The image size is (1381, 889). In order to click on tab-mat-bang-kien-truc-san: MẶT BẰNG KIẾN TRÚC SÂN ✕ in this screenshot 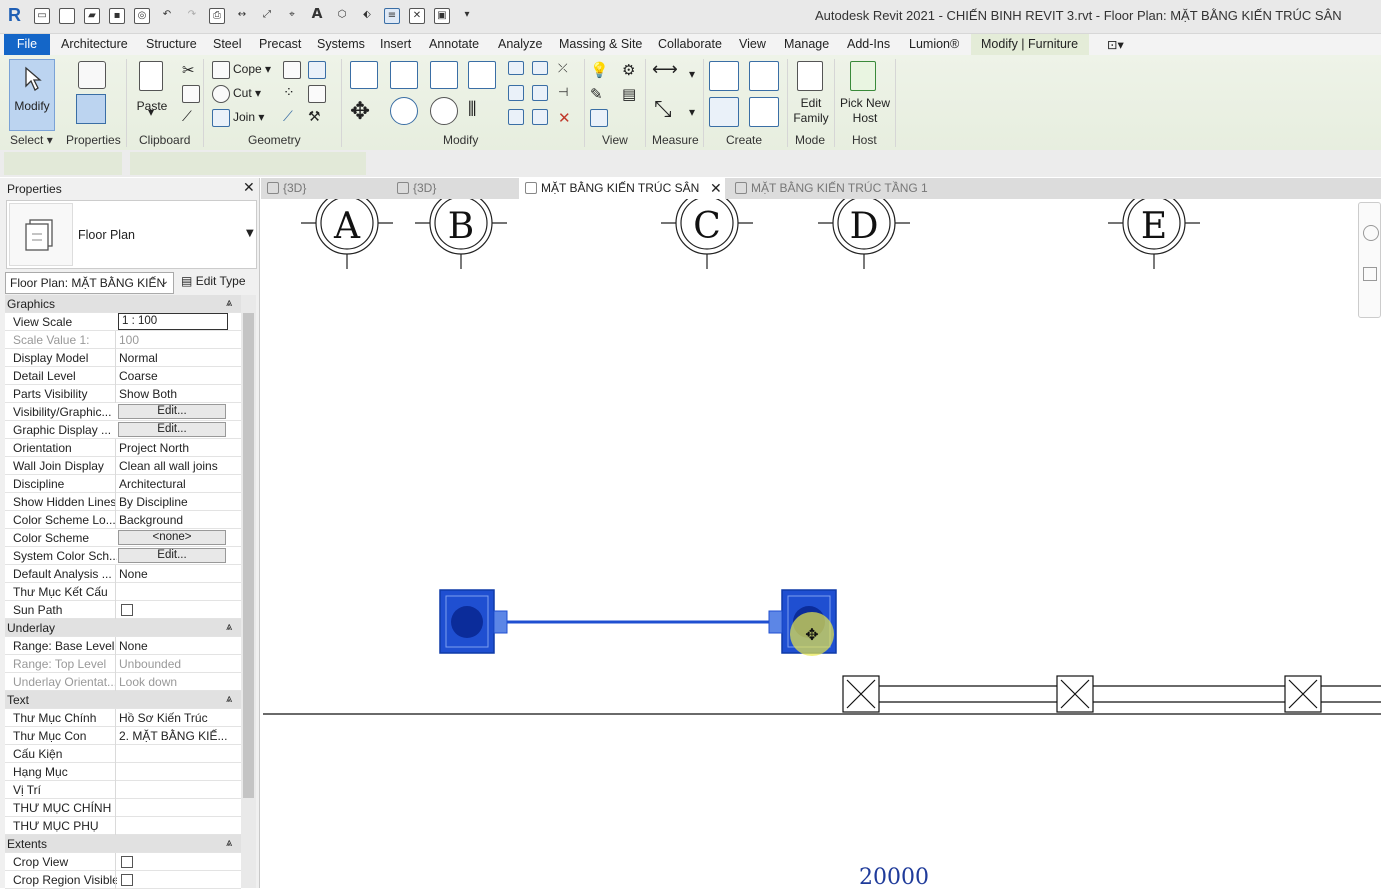, I will do `click(622, 188)`.